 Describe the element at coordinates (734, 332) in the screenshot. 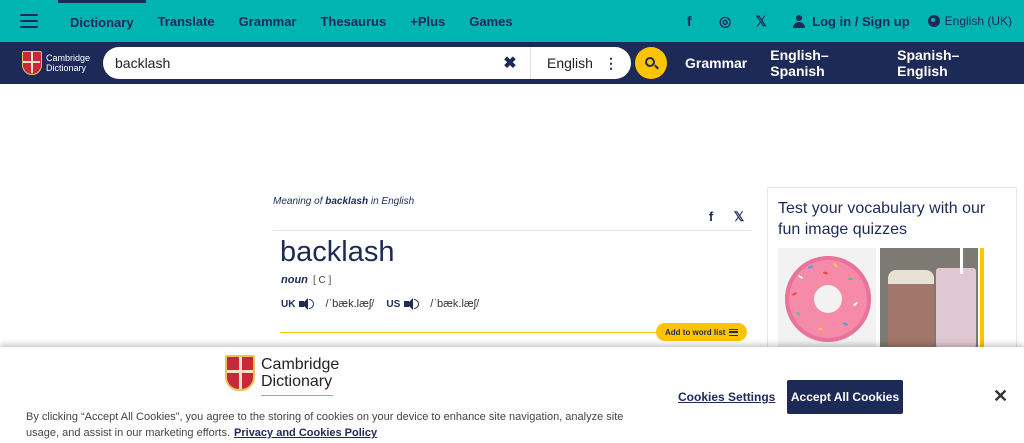

I see `list-icon` at that location.